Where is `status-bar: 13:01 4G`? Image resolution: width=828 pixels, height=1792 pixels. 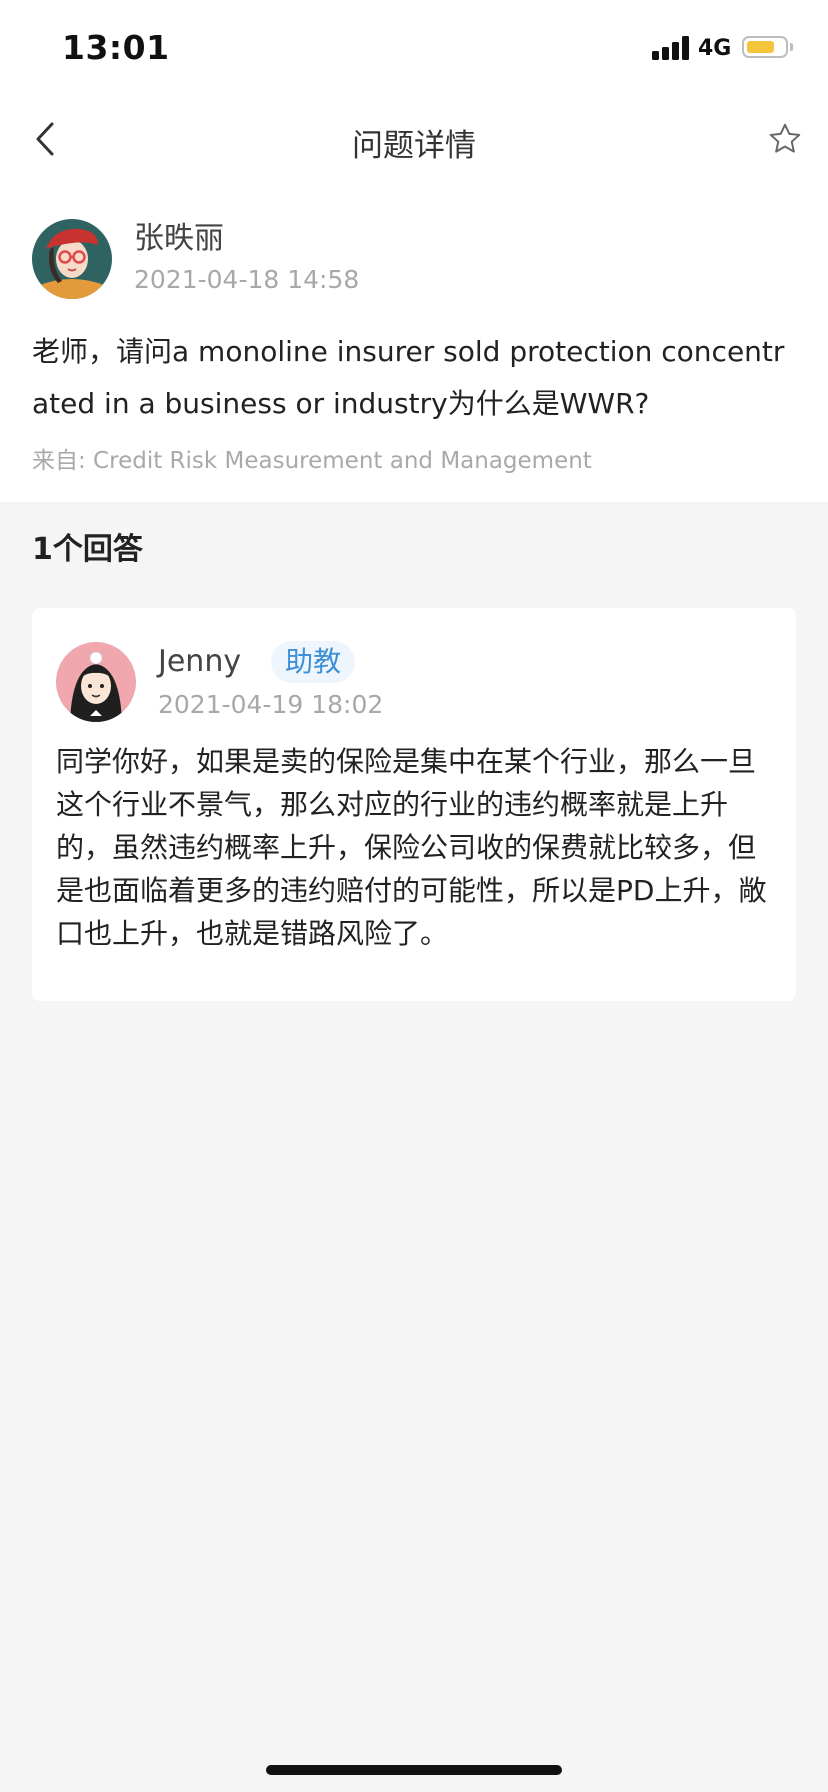
status-bar: 13:01 4G is located at coordinates (414, 48).